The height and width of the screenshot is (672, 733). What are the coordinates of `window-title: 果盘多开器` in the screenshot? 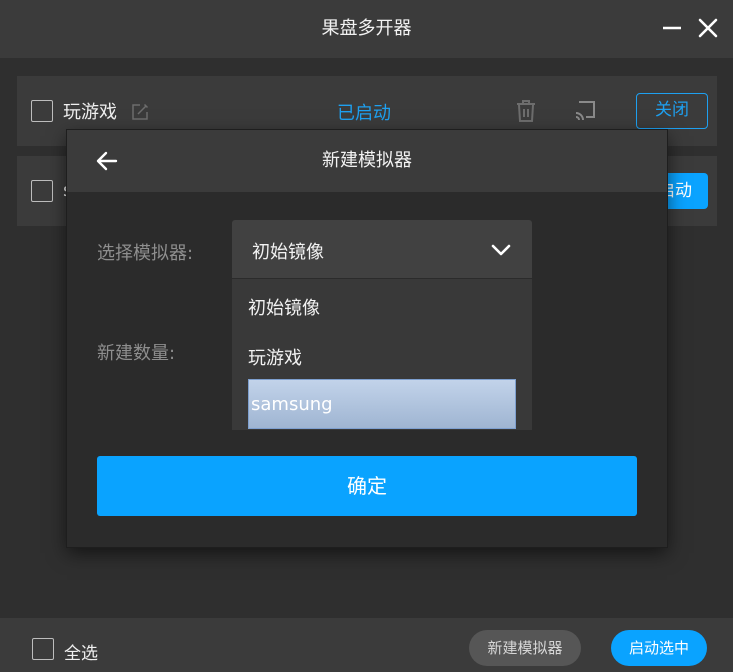 It's located at (366, 28).